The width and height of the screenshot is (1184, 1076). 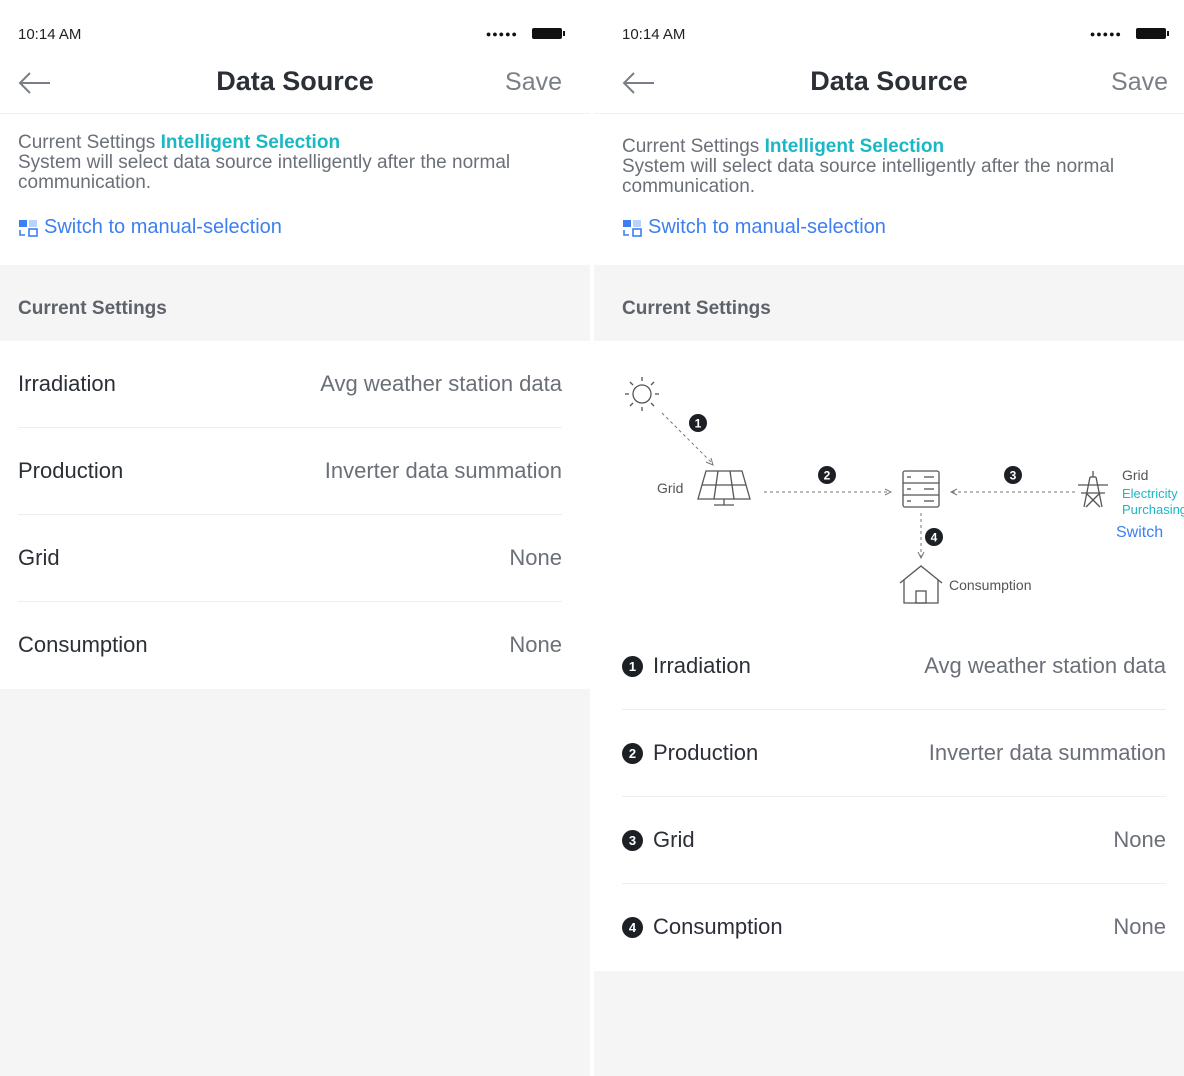 What do you see at coordinates (894, 927) in the screenshot?
I see `row-consumption: 4 Consumption None` at bounding box center [894, 927].